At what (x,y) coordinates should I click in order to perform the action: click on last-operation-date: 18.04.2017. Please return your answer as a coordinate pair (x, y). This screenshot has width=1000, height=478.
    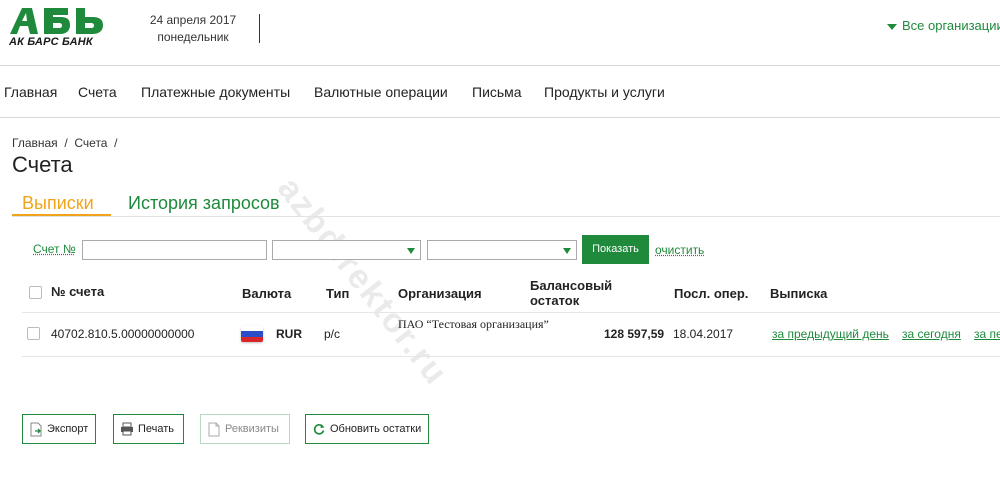
    Looking at the image, I should click on (703, 334).